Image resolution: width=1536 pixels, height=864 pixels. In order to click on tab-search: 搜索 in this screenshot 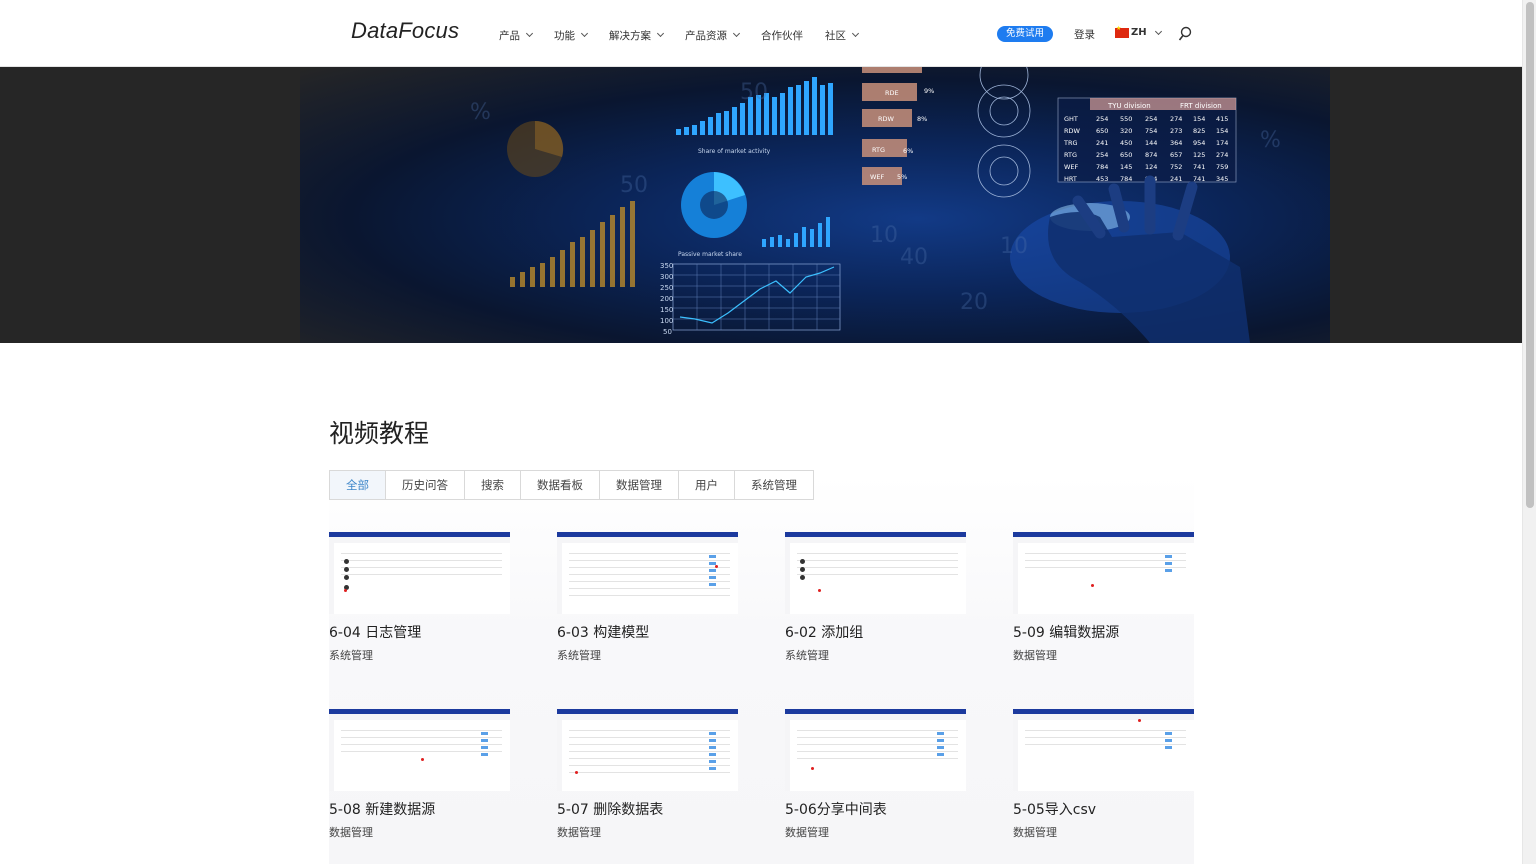, I will do `click(493, 485)`.